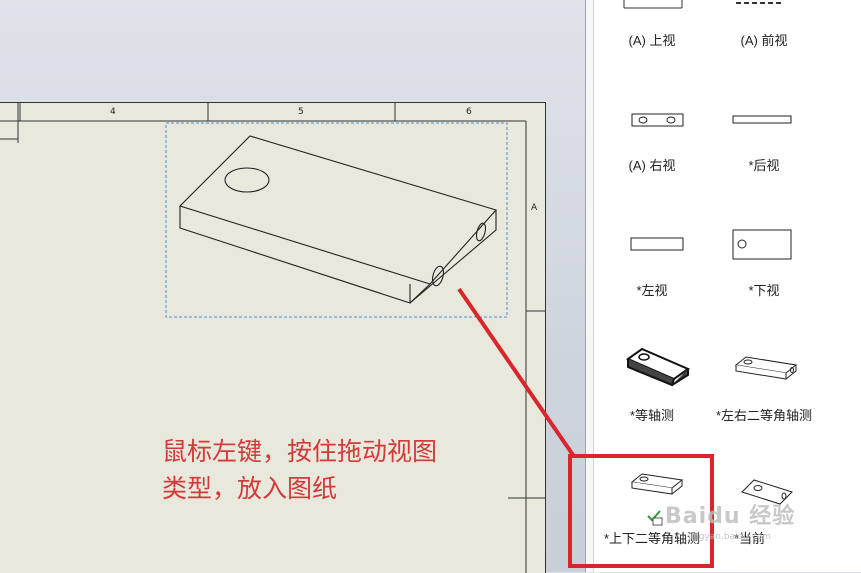  Describe the element at coordinates (764, 290) in the screenshot. I see `view-item-bottom: *下视` at that location.